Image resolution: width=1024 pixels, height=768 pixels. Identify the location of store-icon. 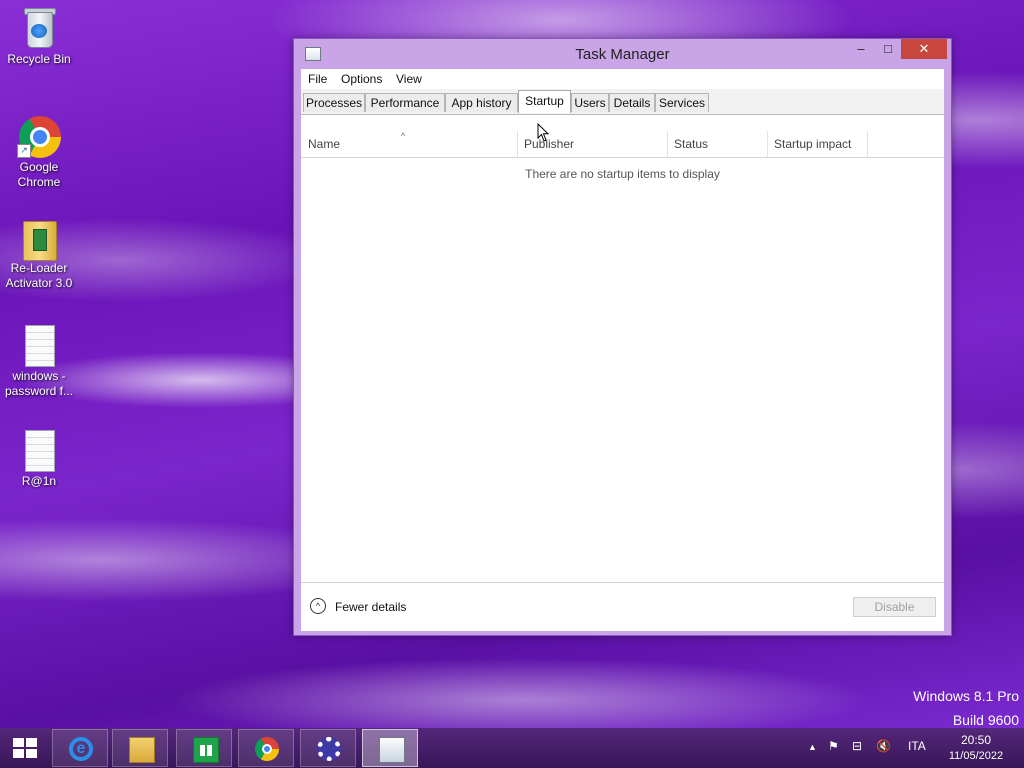
(206, 750).